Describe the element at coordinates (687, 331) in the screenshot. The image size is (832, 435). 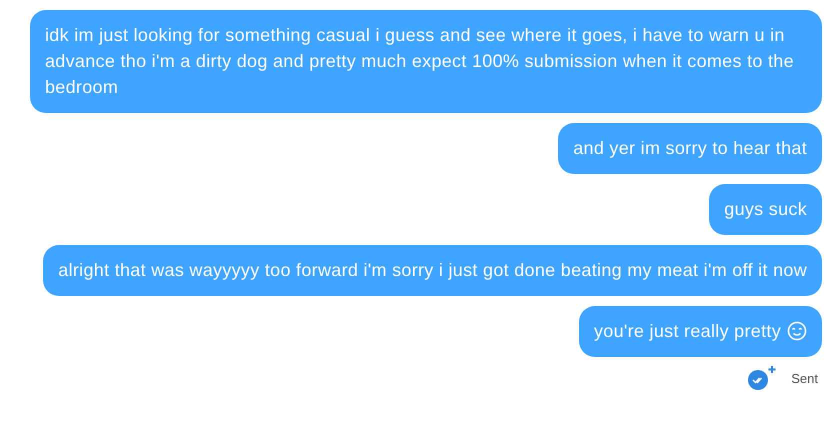
I see `message-text: you're just really pretty` at that location.